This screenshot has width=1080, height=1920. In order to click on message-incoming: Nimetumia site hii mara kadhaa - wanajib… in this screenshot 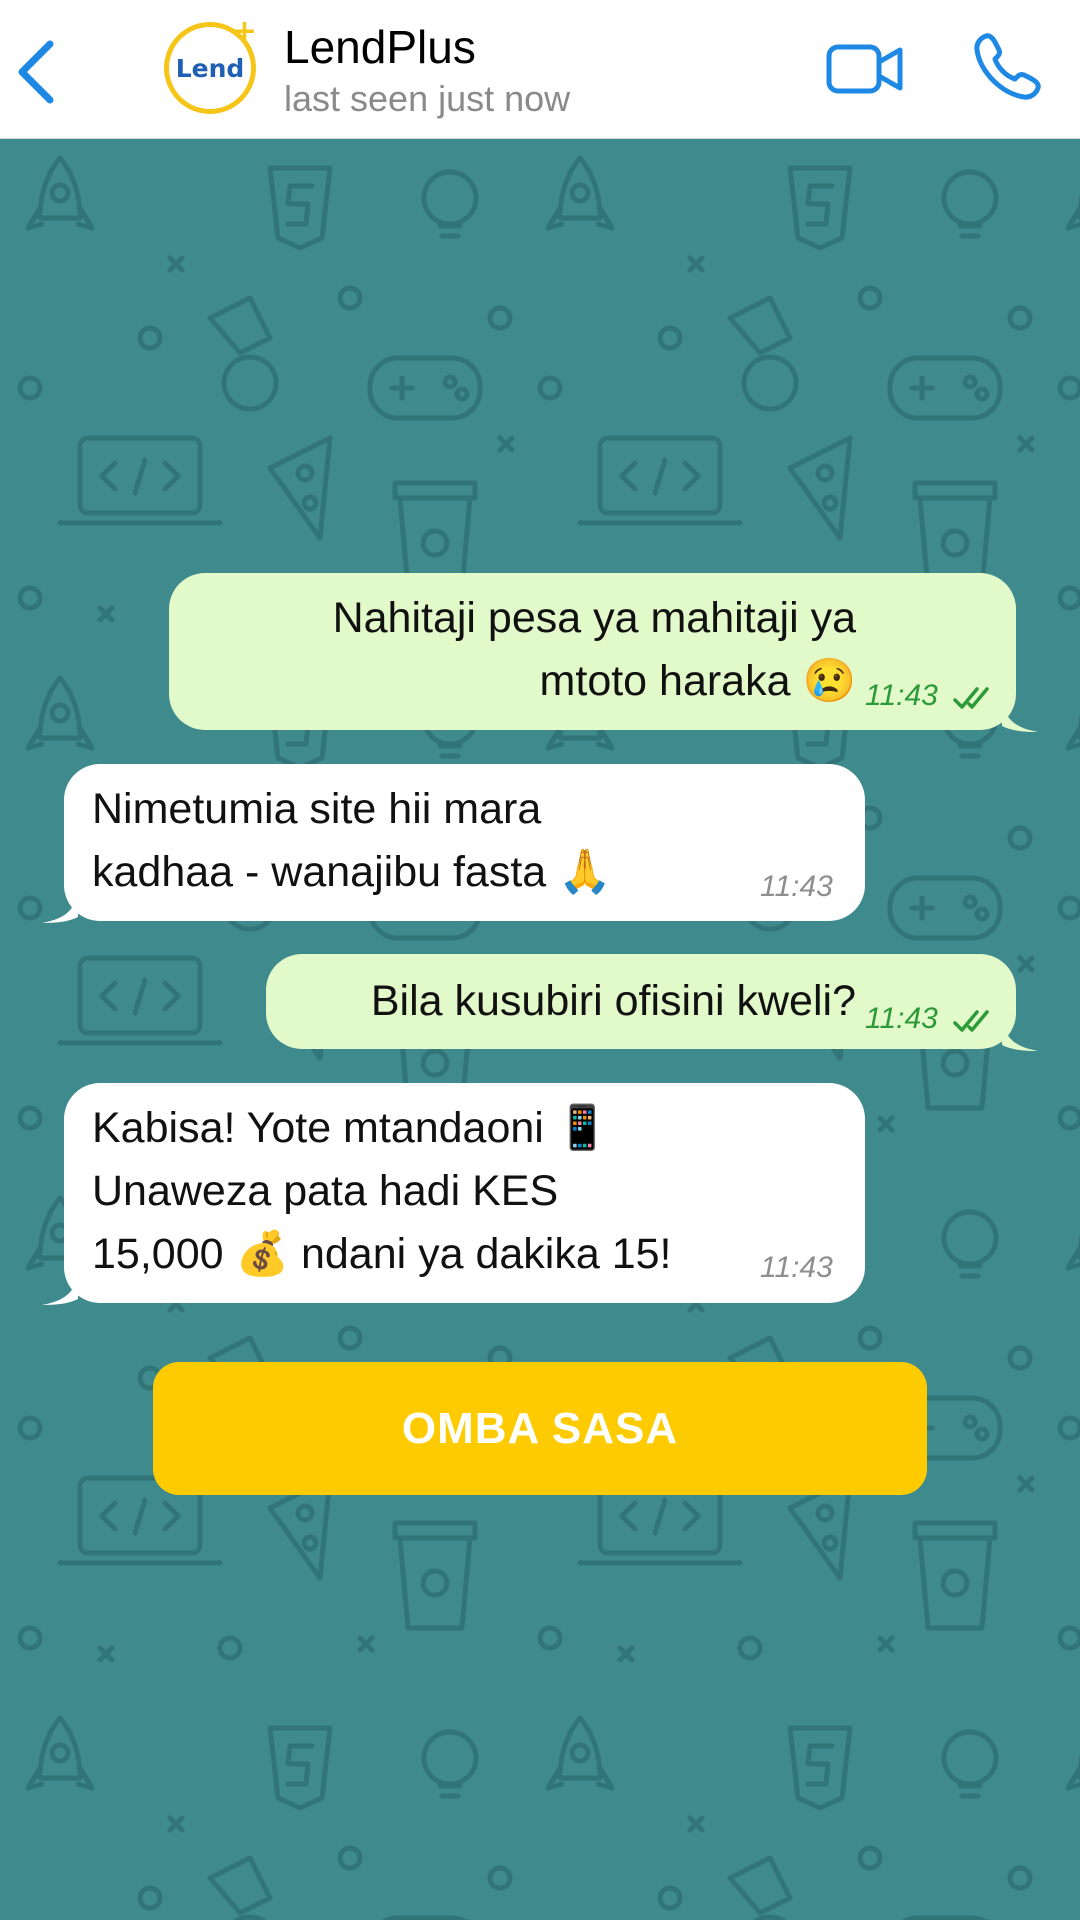, I will do `click(453, 843)`.